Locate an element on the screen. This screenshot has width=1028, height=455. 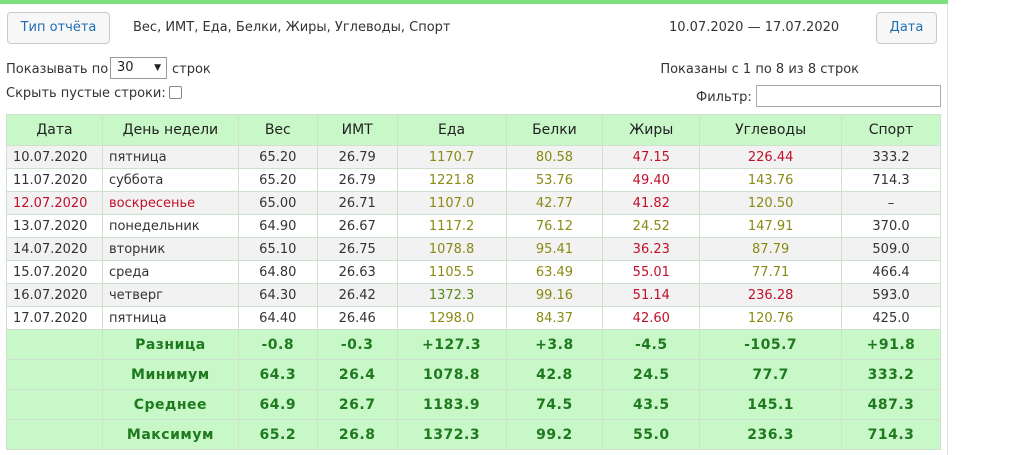
cell-sport: 370.0 is located at coordinates (891, 226).